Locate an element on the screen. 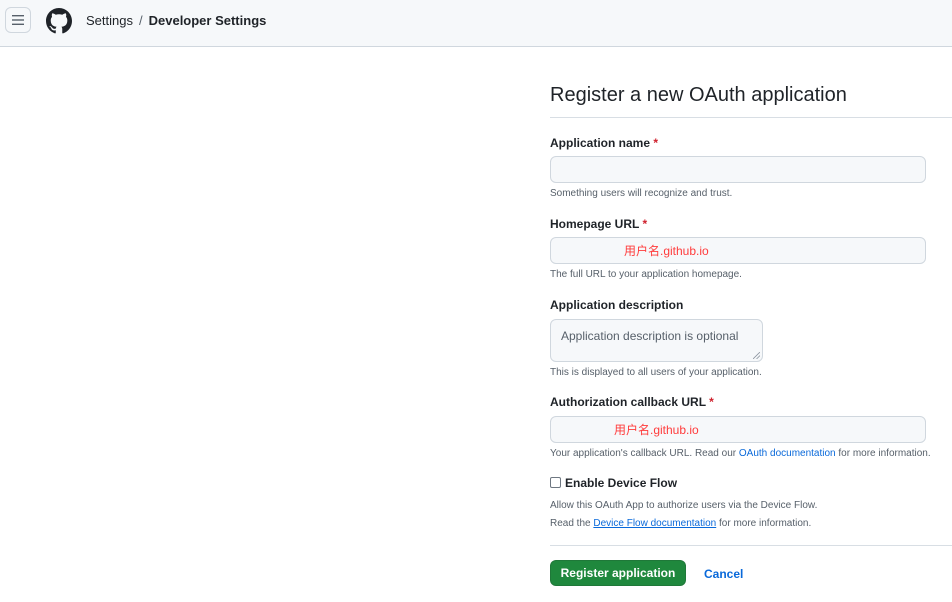 Image resolution: width=952 pixels, height=602 pixels. breadcrumb: Settings / Developer Settings is located at coordinates (176, 20).